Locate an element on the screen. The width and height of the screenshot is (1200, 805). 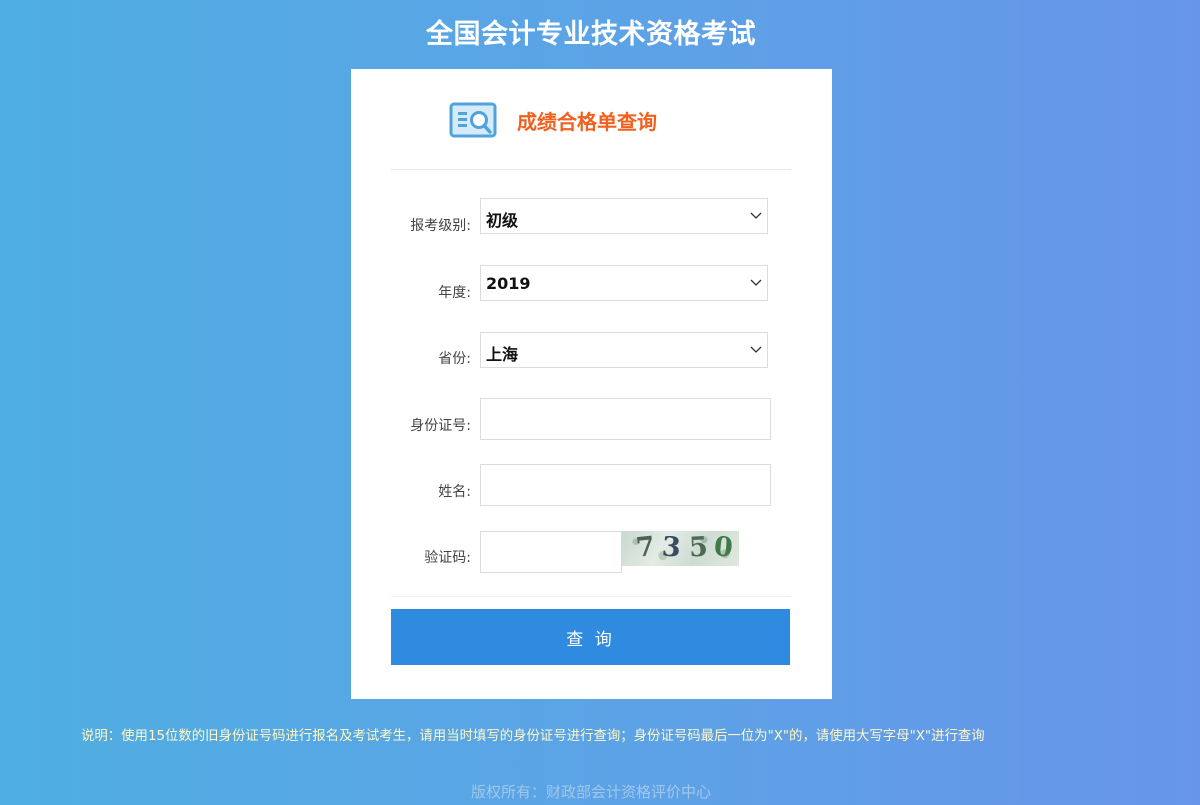
captcha-digit: 5 is located at coordinates (698, 547).